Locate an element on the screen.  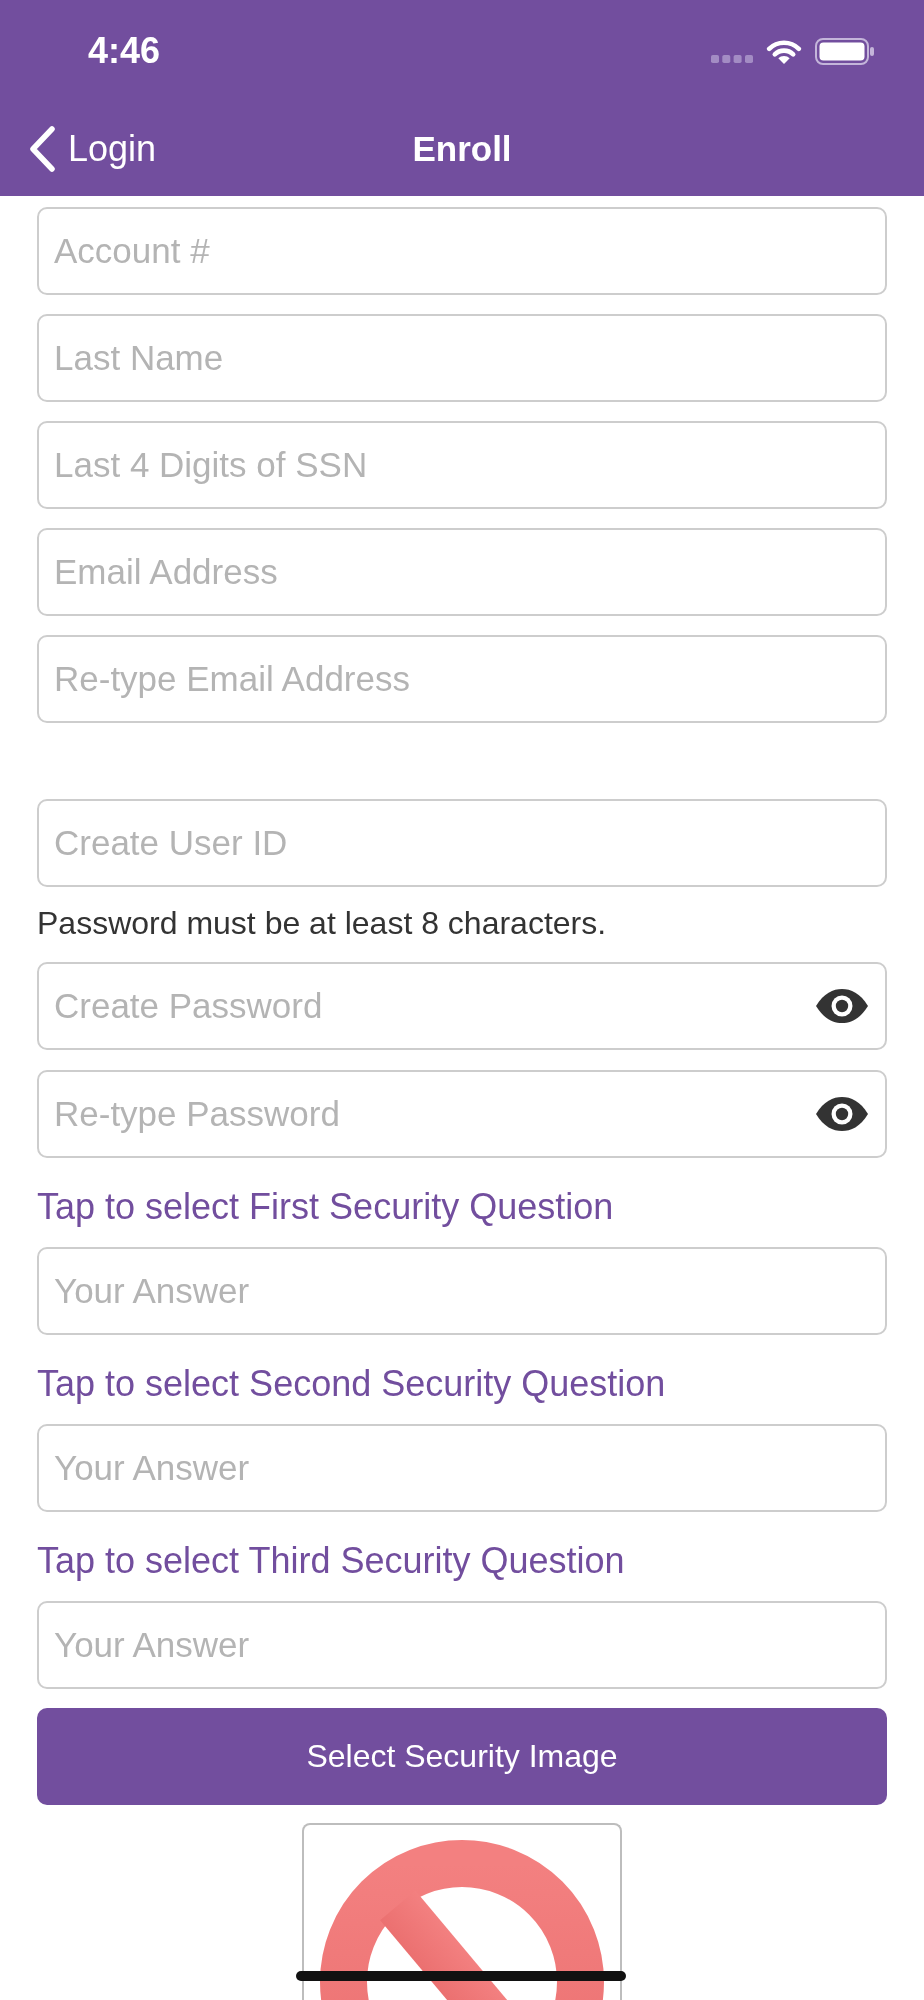
security-question-link: Tap to select Third Security Question is located at coordinates (331, 1561).